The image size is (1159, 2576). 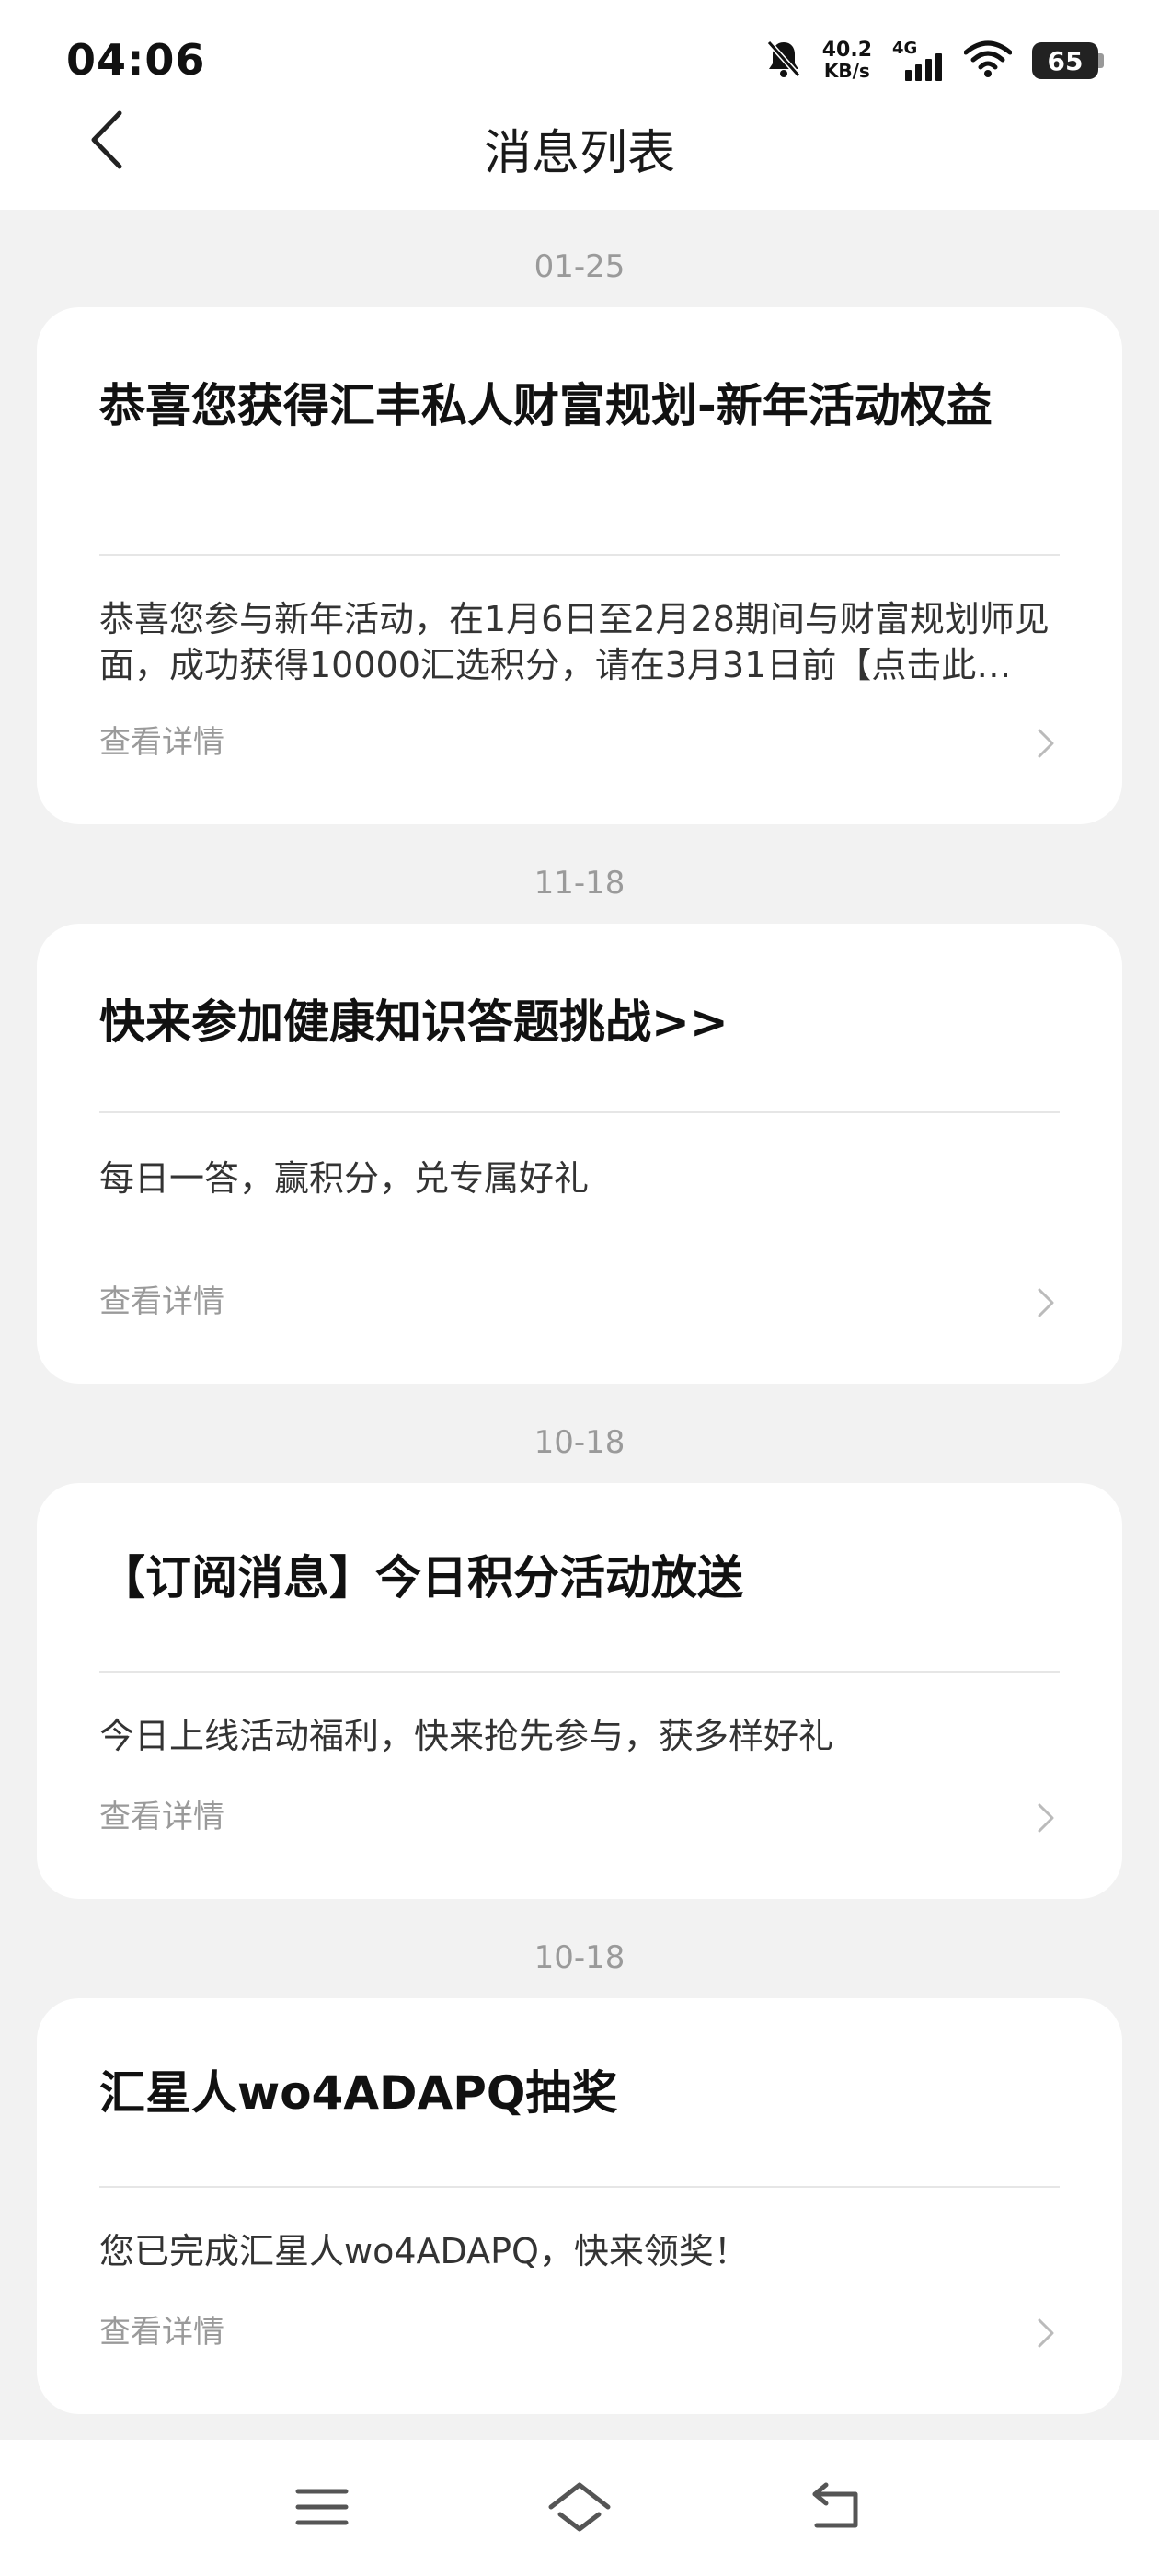 I want to click on bell-muted-icon, so click(x=783, y=61).